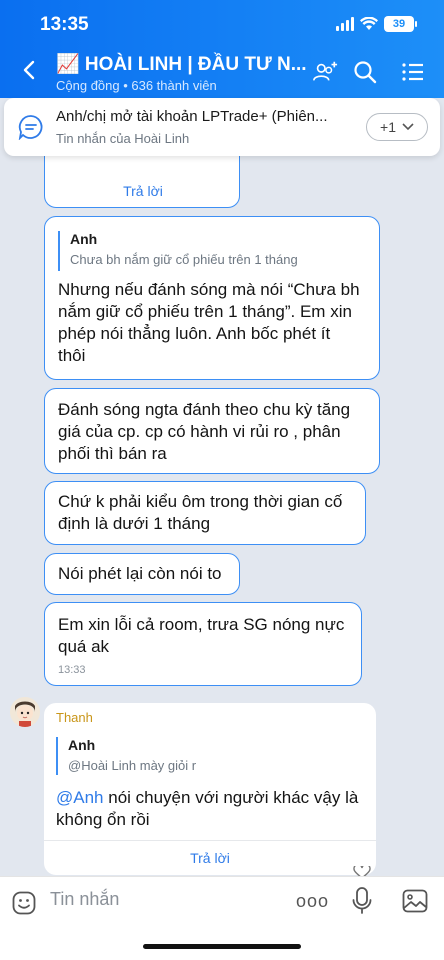 This screenshot has height=960, width=444. What do you see at coordinates (64, 24) in the screenshot?
I see `status-time: 13:35` at bounding box center [64, 24].